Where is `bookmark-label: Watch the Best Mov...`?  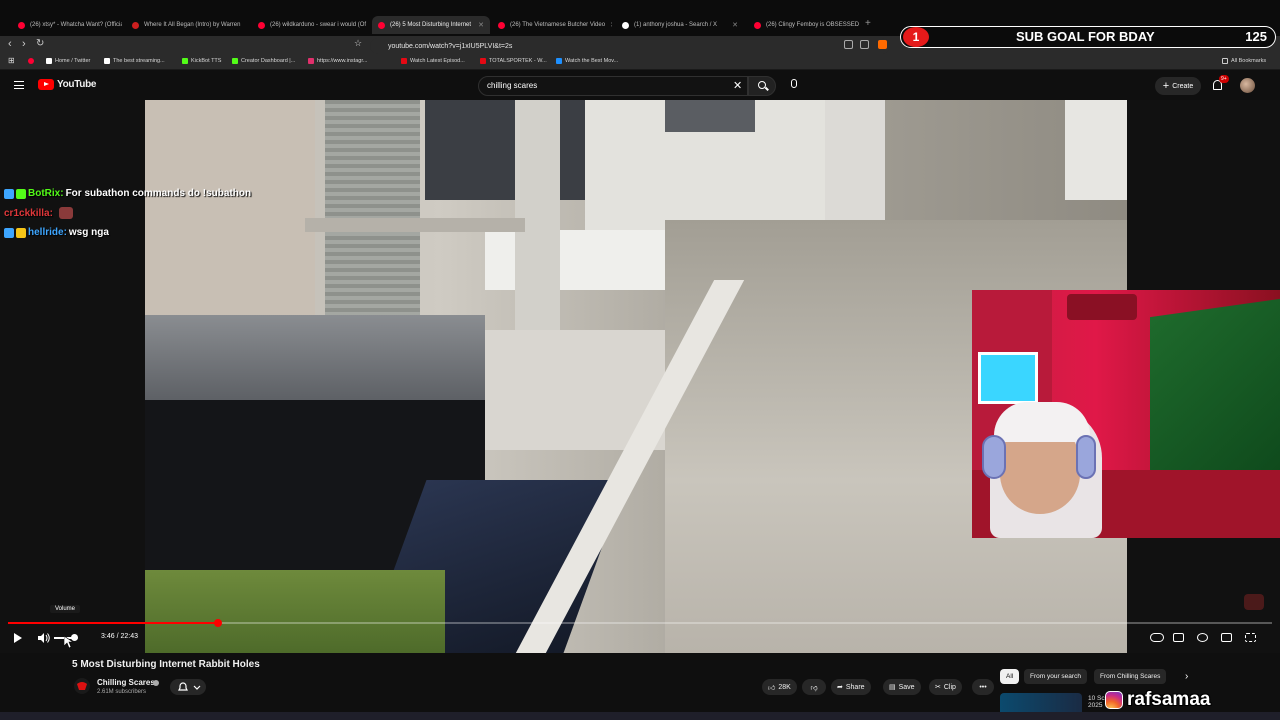 bookmark-label: Watch the Best Mov... is located at coordinates (592, 61).